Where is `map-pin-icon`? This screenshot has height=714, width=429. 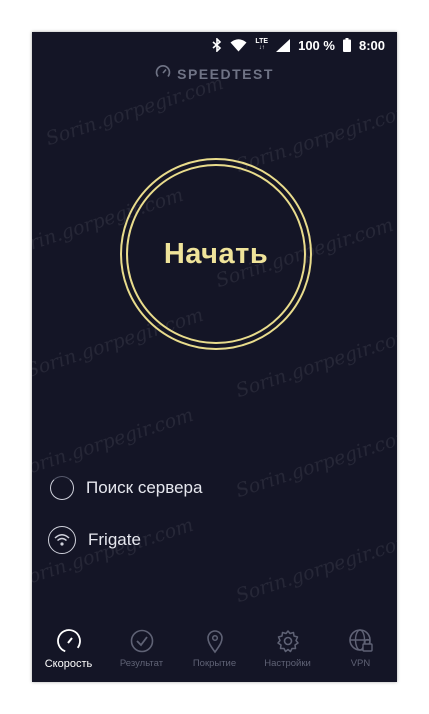 map-pin-icon is located at coordinates (215, 641).